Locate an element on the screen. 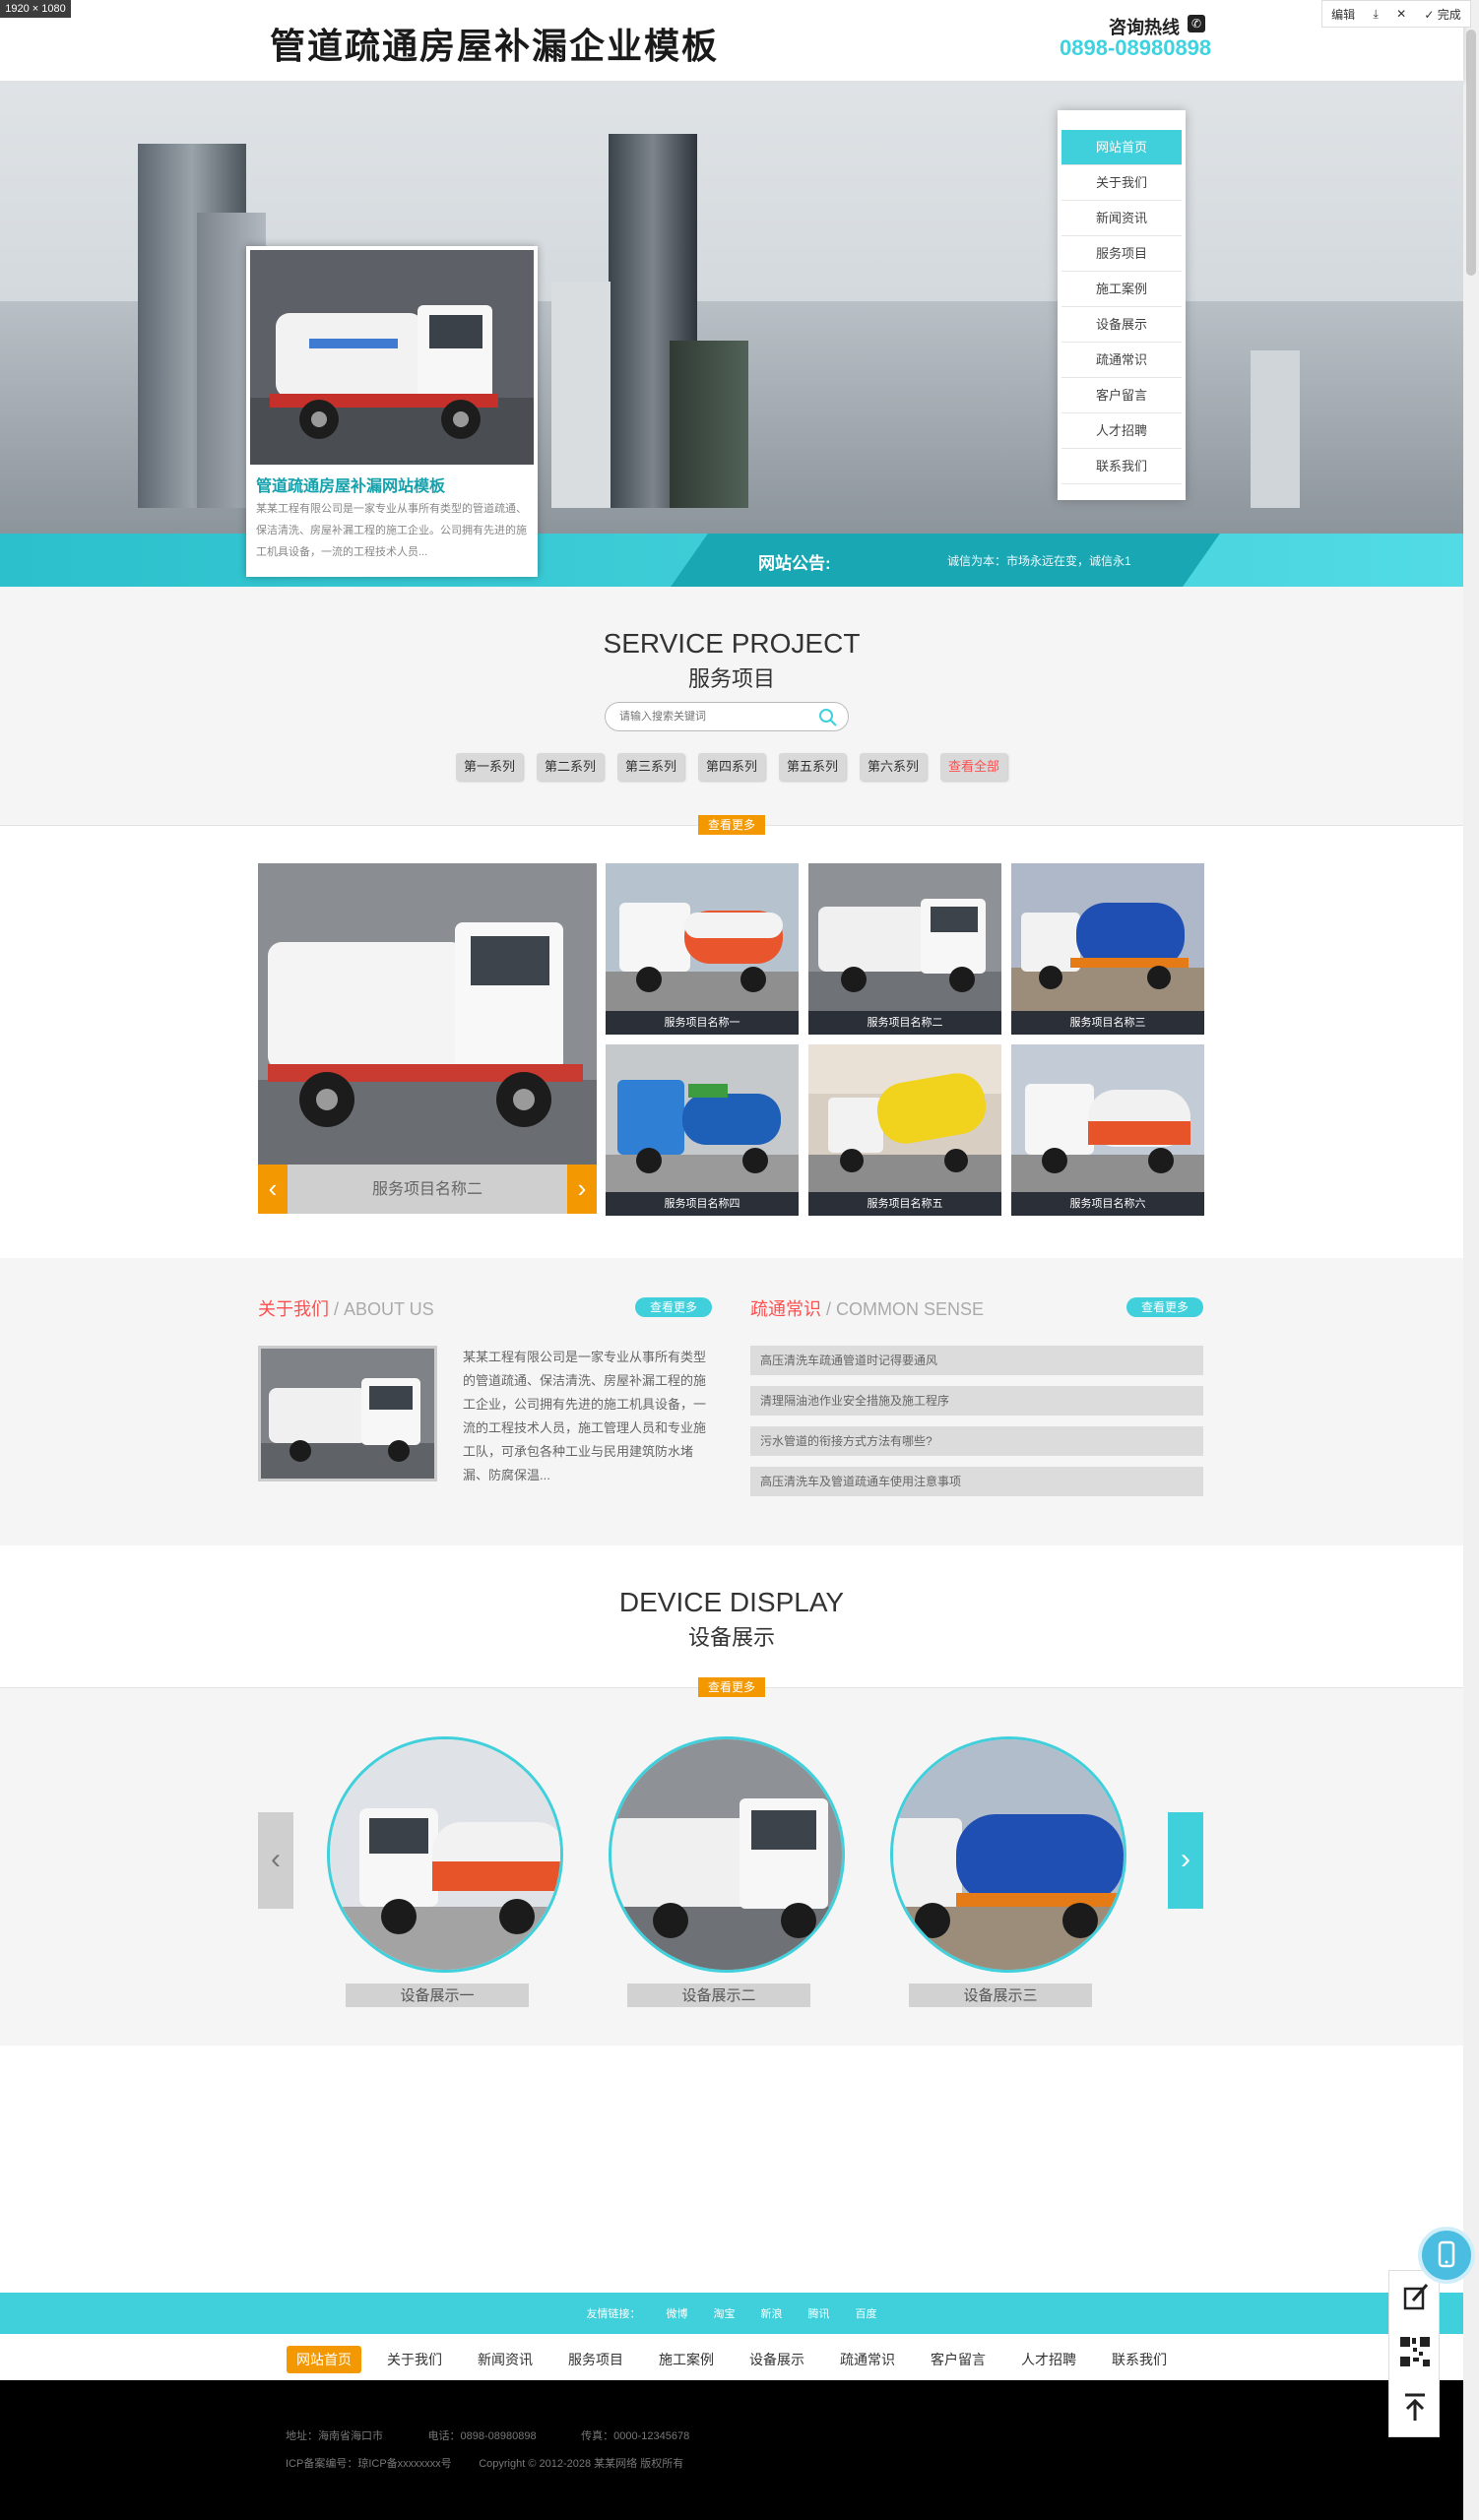  article-link: 清理隔油池作业安全措施及施工程序 is located at coordinates (977, 1401).